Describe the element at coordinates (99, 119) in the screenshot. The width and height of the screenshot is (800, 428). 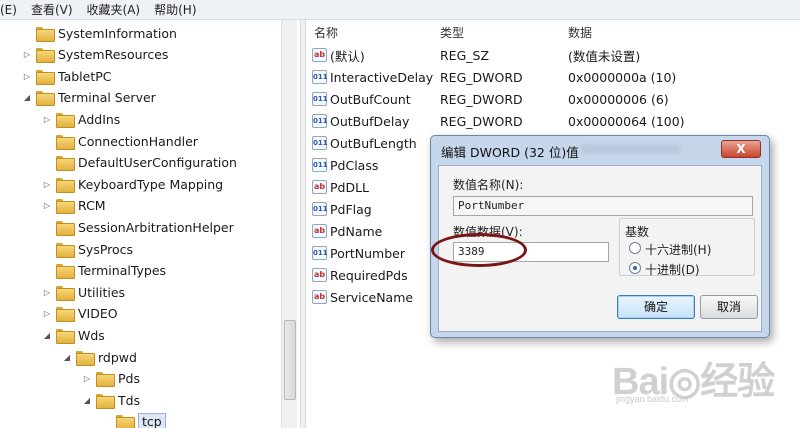
I see `tree-item-label: AddIns` at that location.